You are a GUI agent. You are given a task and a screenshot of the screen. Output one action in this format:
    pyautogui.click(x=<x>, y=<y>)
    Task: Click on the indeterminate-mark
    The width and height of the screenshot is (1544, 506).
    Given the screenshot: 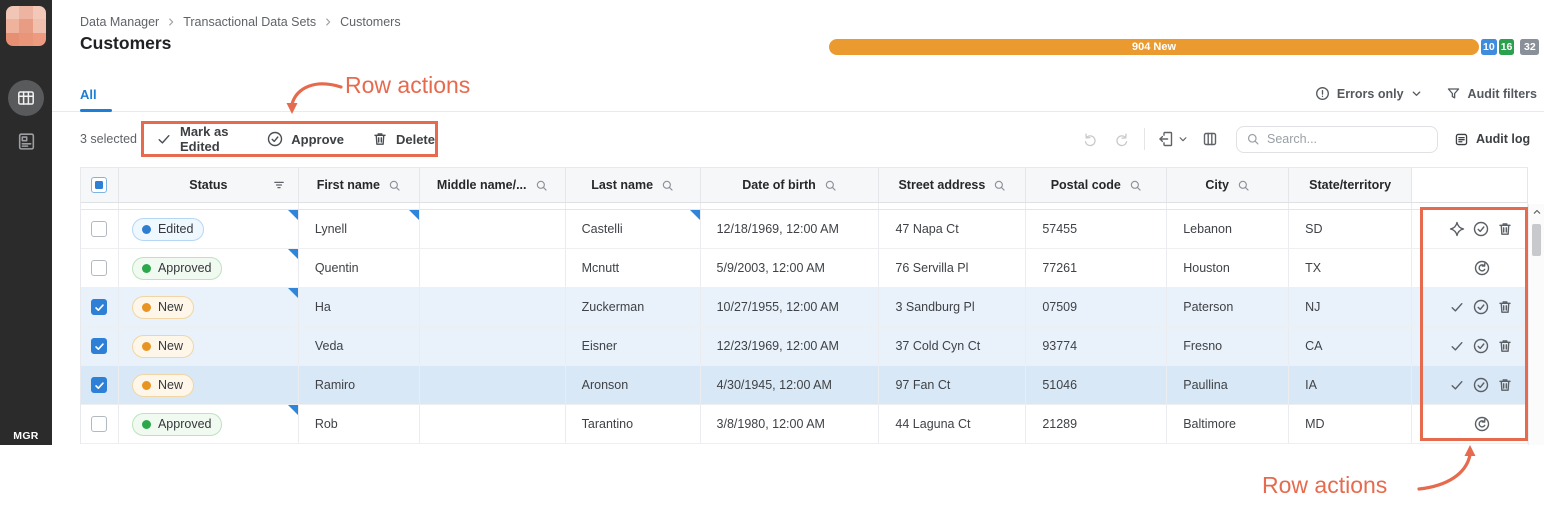 What is the action you would take?
    pyautogui.click(x=99, y=185)
    